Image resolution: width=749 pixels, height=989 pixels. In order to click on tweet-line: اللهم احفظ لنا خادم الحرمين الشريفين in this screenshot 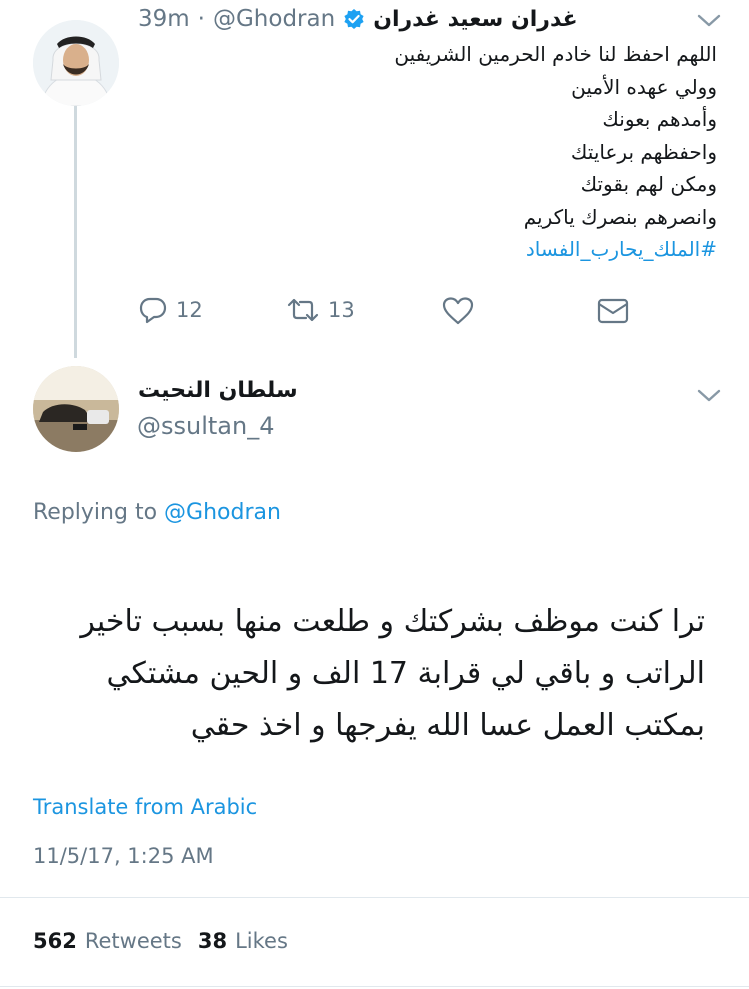, I will do `click(555, 54)`.